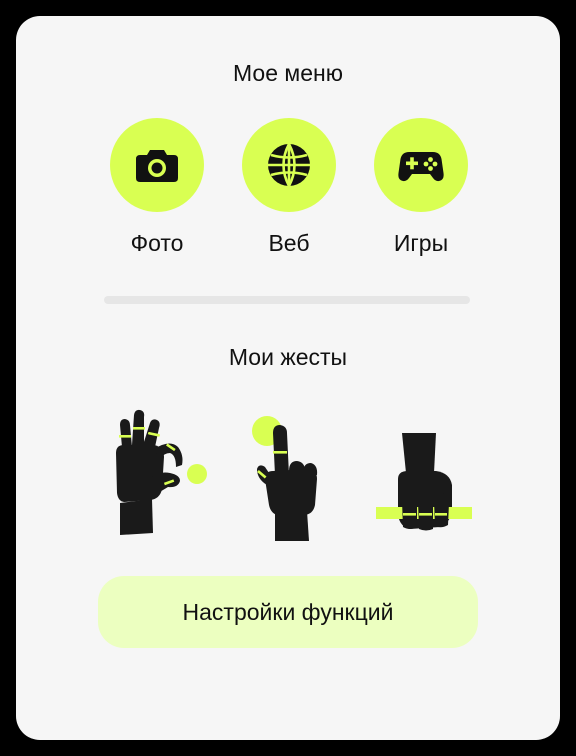  I want to click on gamepad-icon, so click(421, 167).